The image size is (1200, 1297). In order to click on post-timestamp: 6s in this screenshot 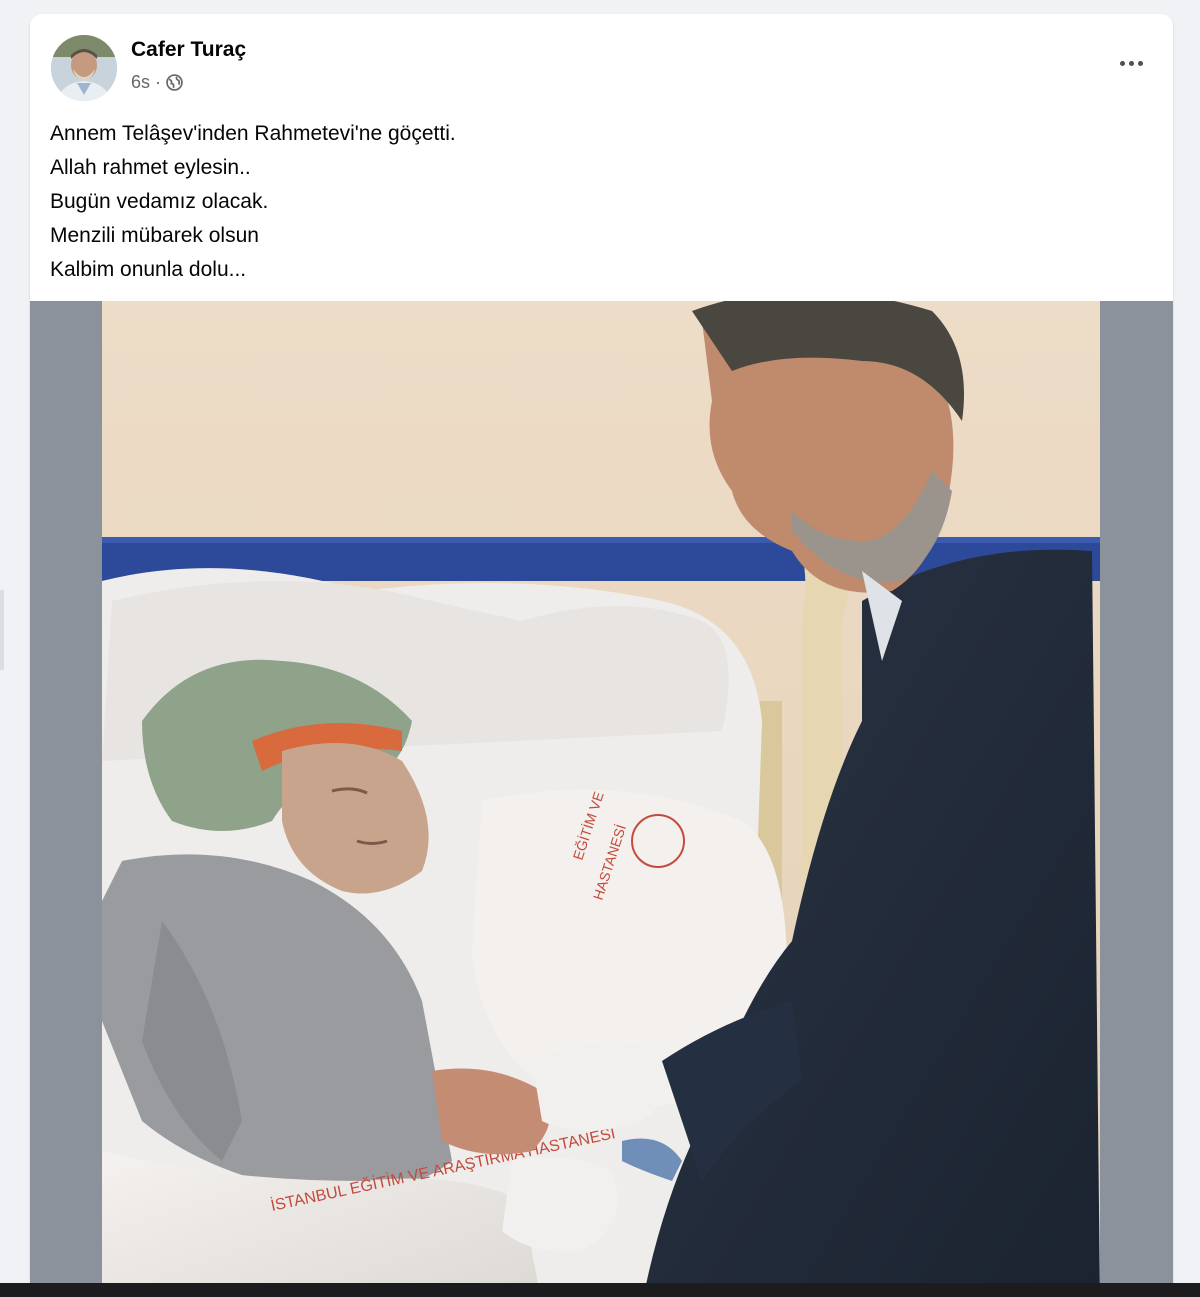, I will do `click(140, 82)`.